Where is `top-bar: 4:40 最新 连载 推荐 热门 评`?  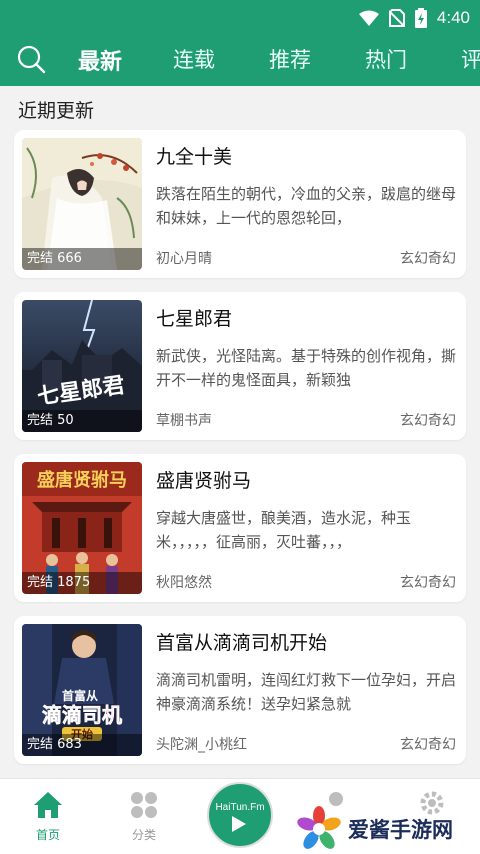
top-bar: 4:40 最新 连载 推荐 热门 评 is located at coordinates (240, 43).